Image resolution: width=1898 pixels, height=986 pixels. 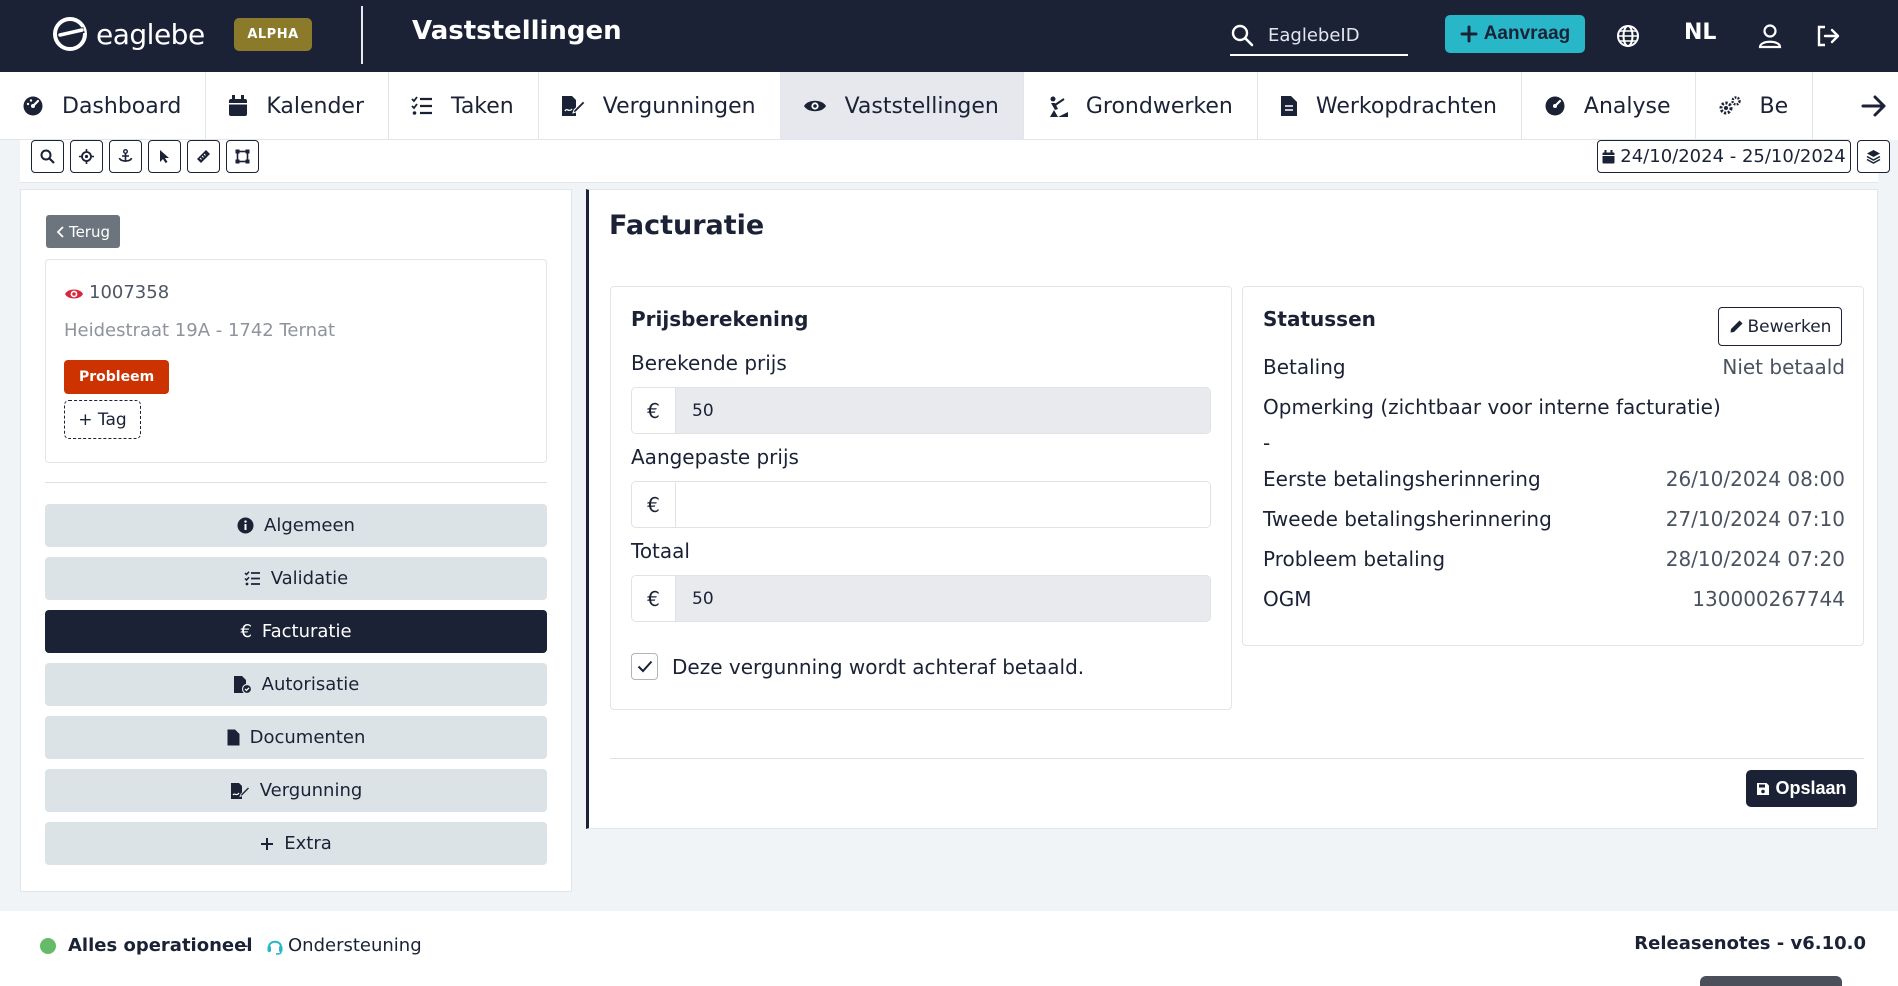 I want to click on sidebar-item-algemeen: Algemeen, so click(x=296, y=525).